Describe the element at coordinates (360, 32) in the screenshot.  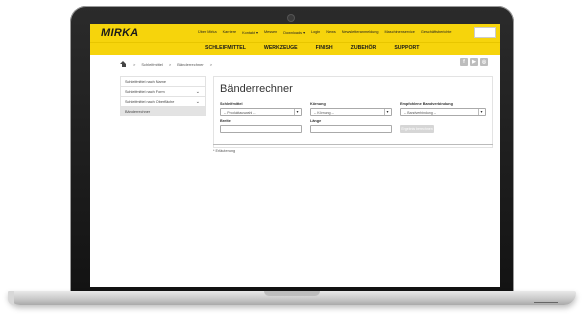
I see `top-link-newsletter: Newsletteranmeldung` at that location.